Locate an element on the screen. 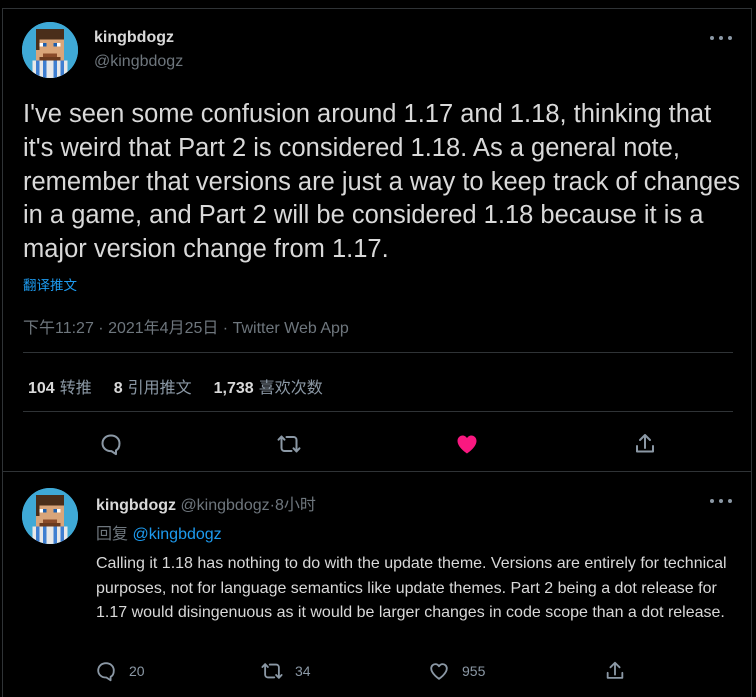 The image size is (756, 697). retweet-button: 34 is located at coordinates (286, 671).